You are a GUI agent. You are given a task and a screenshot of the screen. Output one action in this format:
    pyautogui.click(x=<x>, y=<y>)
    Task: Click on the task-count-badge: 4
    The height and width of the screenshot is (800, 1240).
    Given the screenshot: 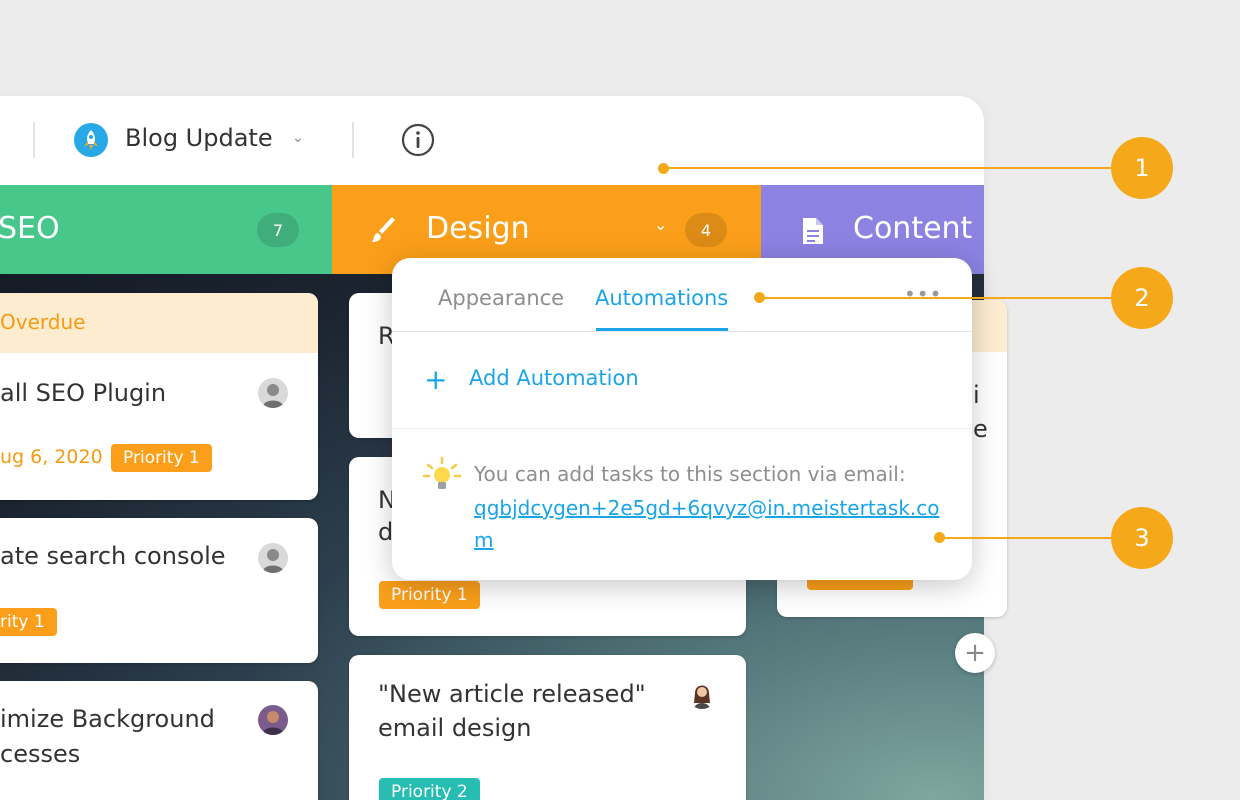 What is the action you would take?
    pyautogui.click(x=706, y=230)
    